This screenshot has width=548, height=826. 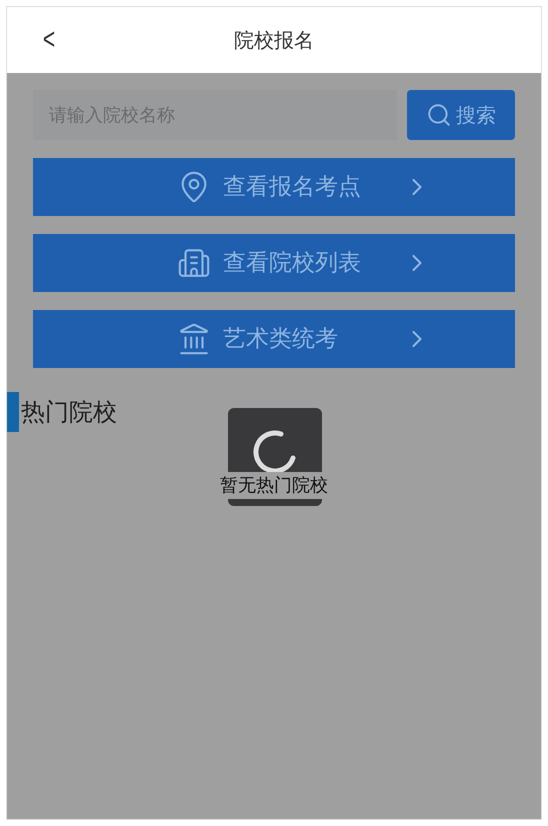 What do you see at coordinates (194, 339) in the screenshot?
I see `columned-building-icon` at bounding box center [194, 339].